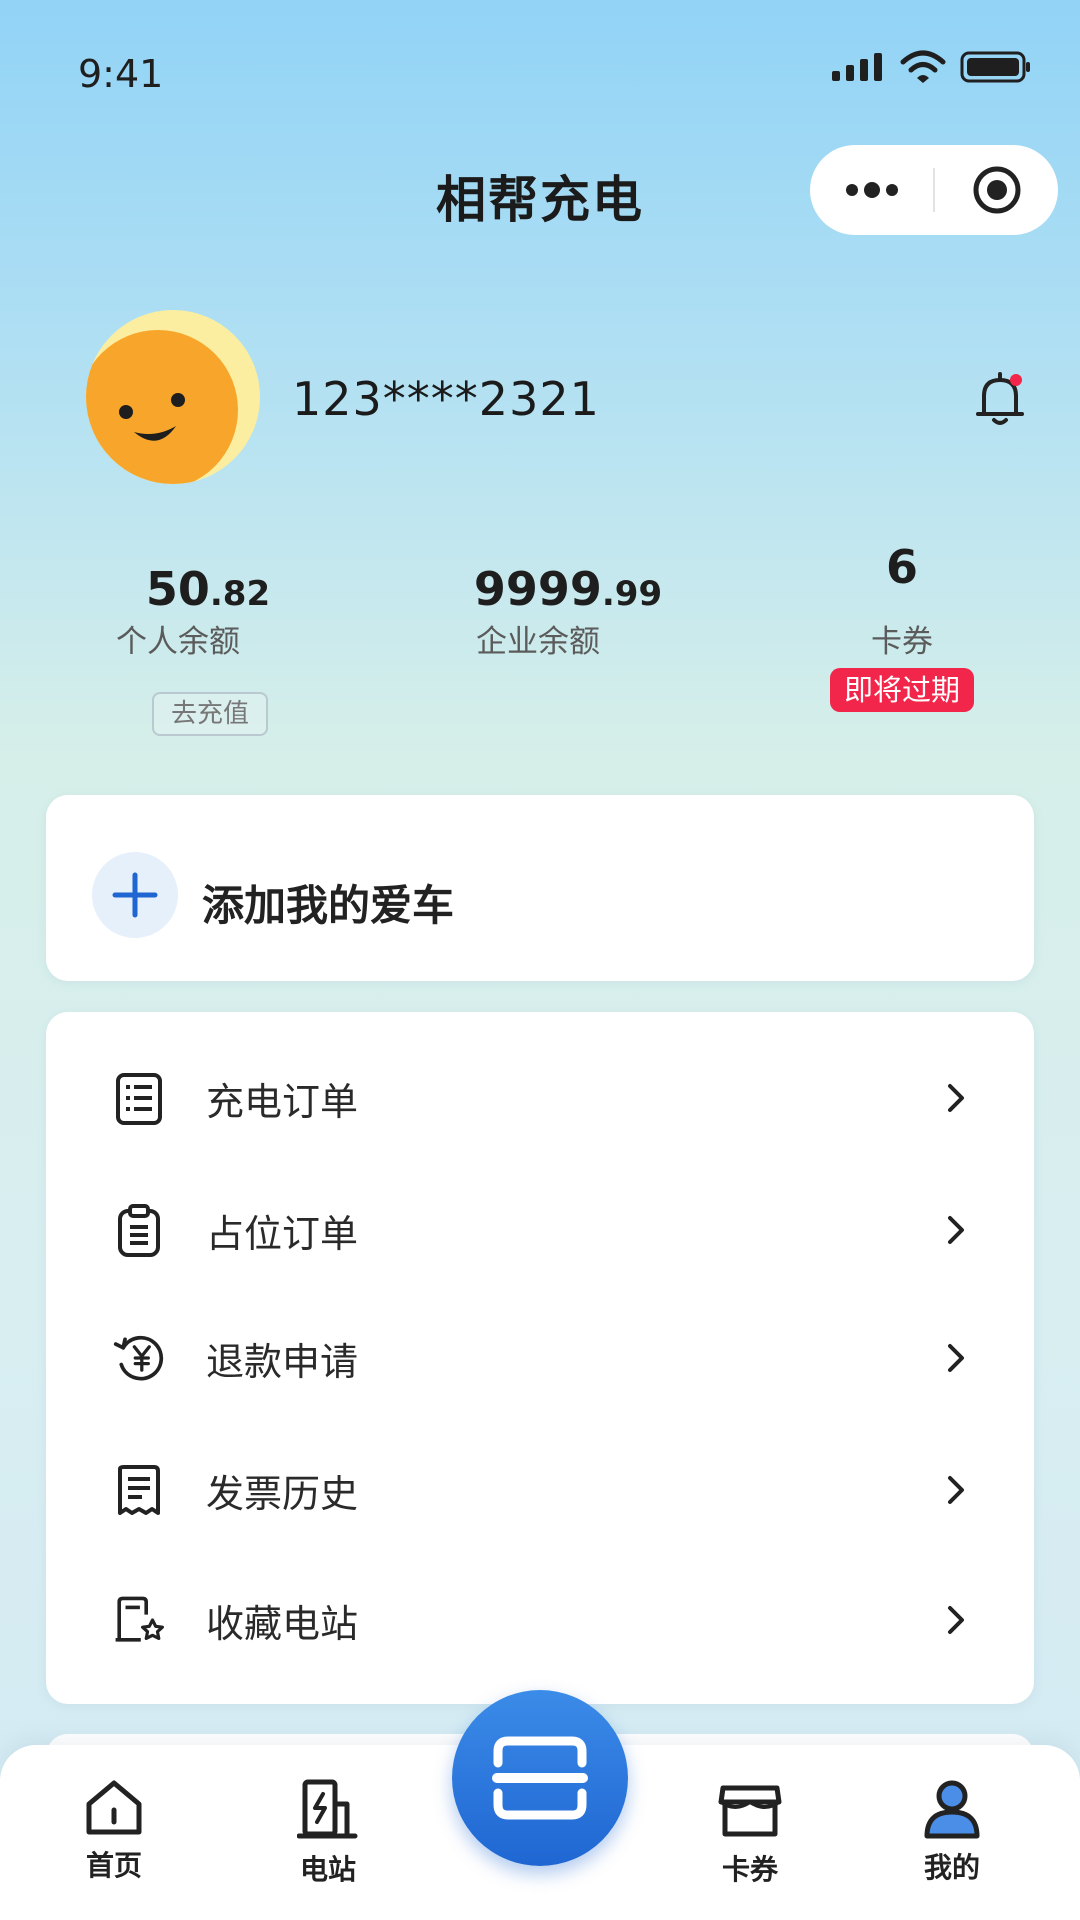  I want to click on personal-balance-label: 个人余额, so click(178, 642).